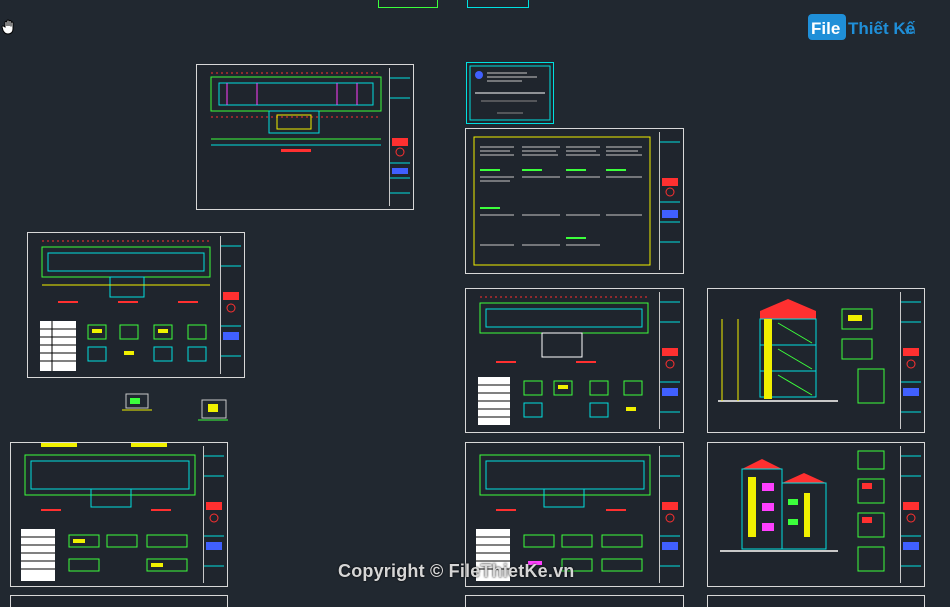 This screenshot has height=607, width=950. What do you see at coordinates (801, 351) in the screenshot?
I see `section-drawing` at bounding box center [801, 351].